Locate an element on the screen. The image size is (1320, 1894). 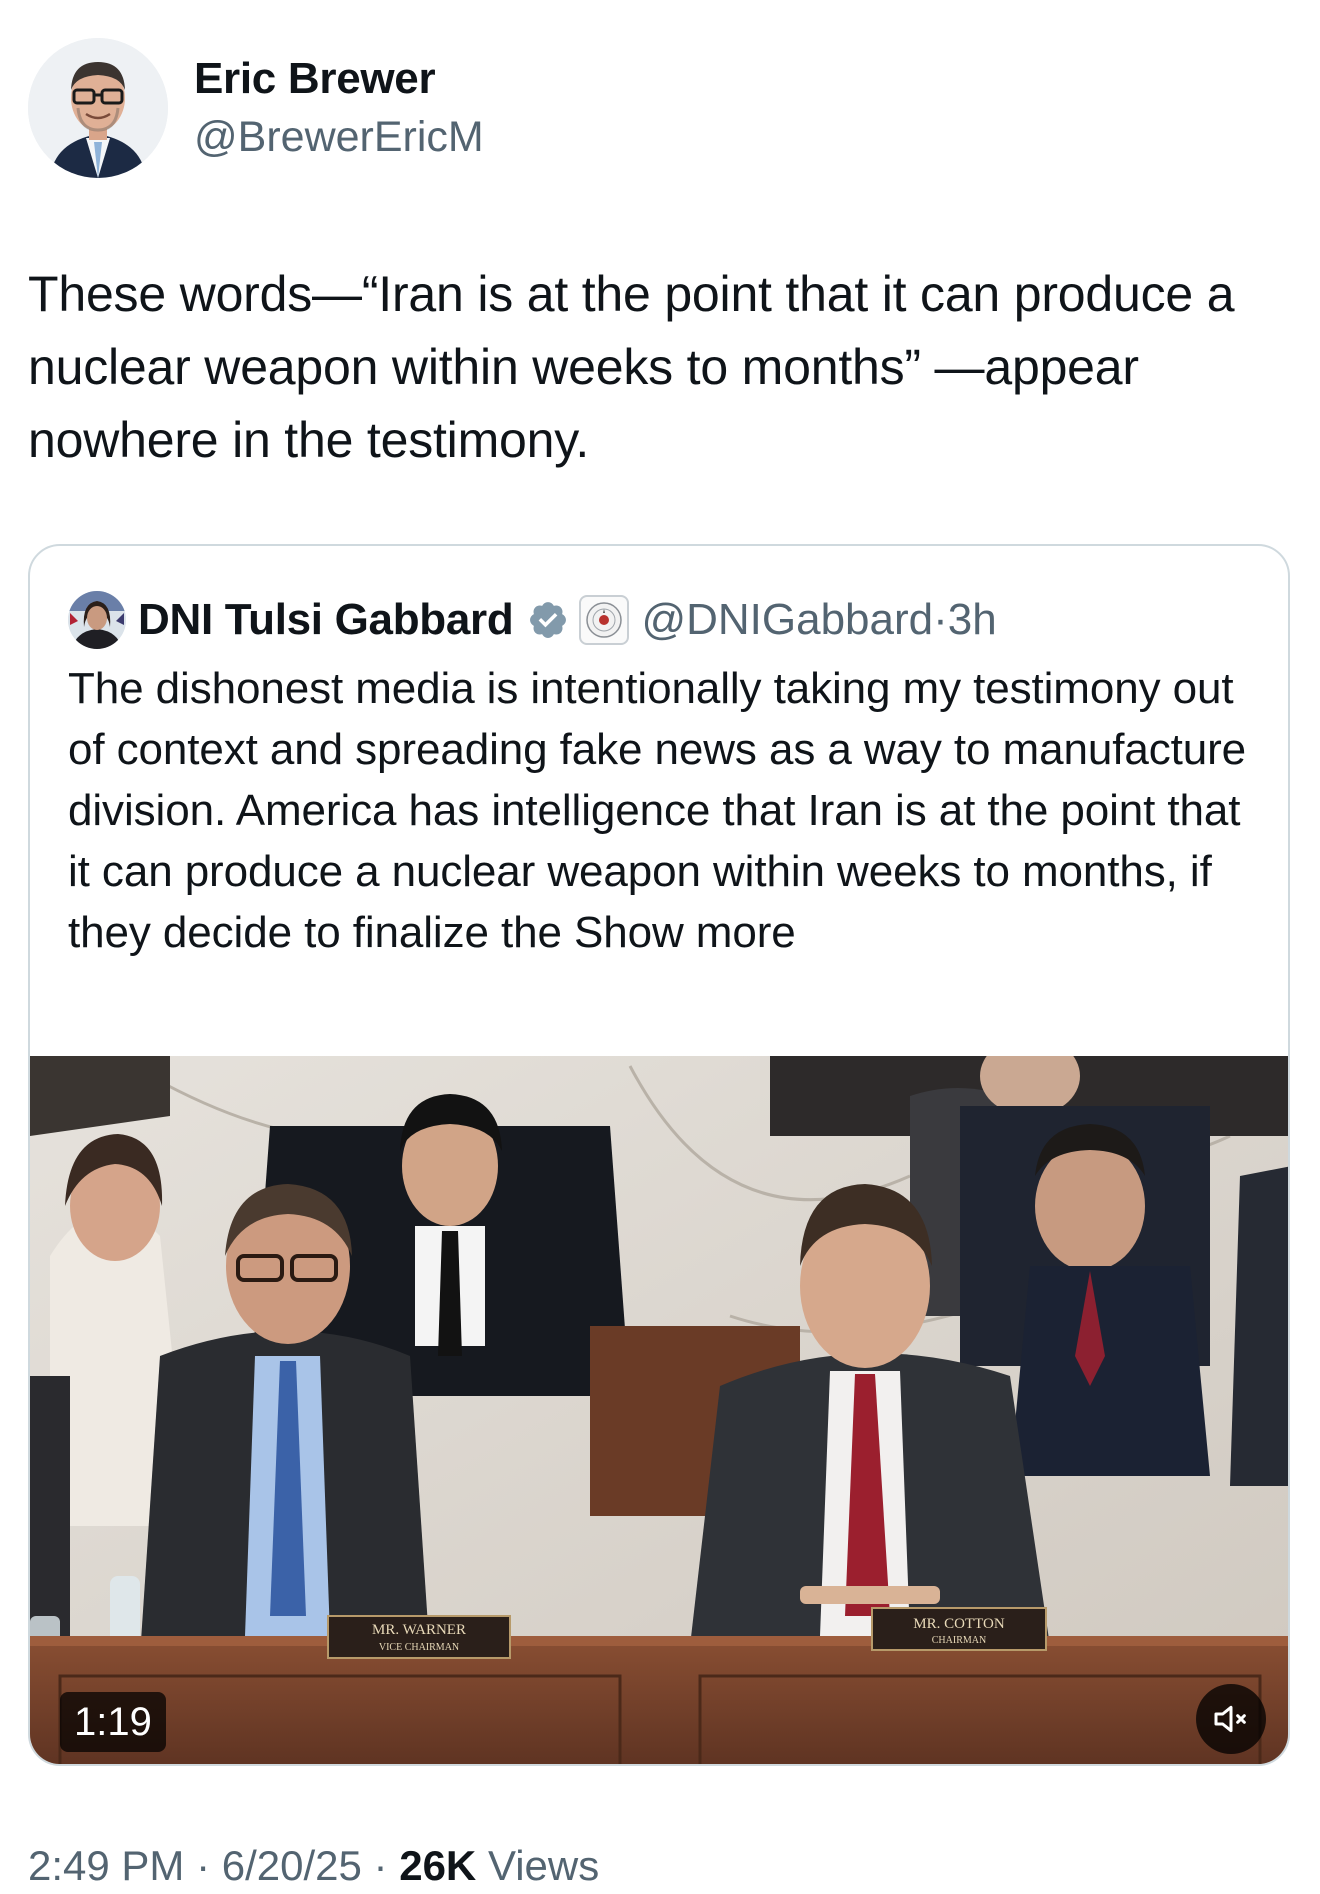
quoted-timestamp: 3h is located at coordinates (972, 620).